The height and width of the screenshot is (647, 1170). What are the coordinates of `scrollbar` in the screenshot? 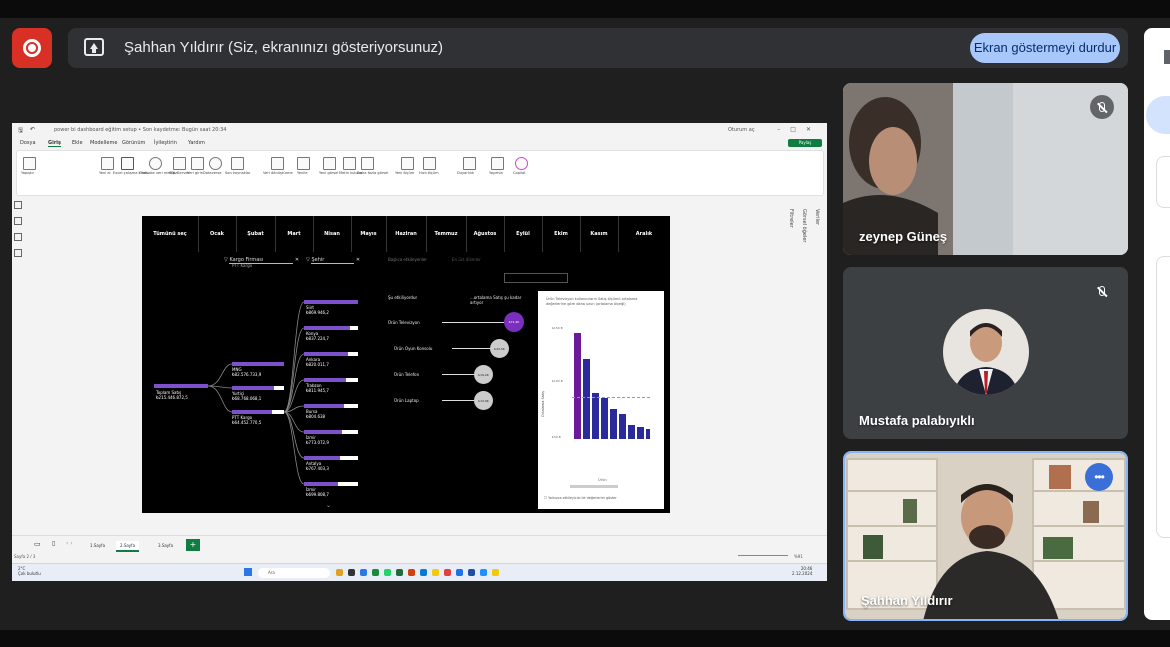 It's located at (594, 486).